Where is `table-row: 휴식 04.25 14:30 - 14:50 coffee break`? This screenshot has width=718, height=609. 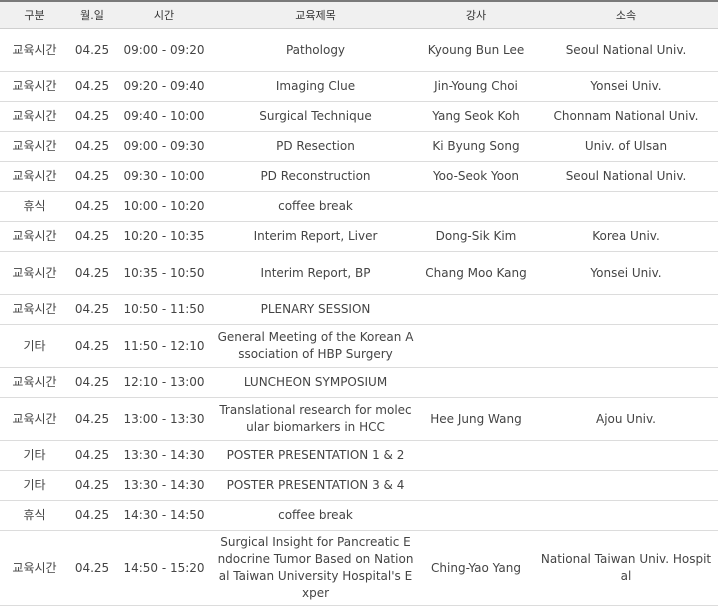
table-row: 휴식 04.25 14:30 - 14:50 coffee break is located at coordinates (359, 515).